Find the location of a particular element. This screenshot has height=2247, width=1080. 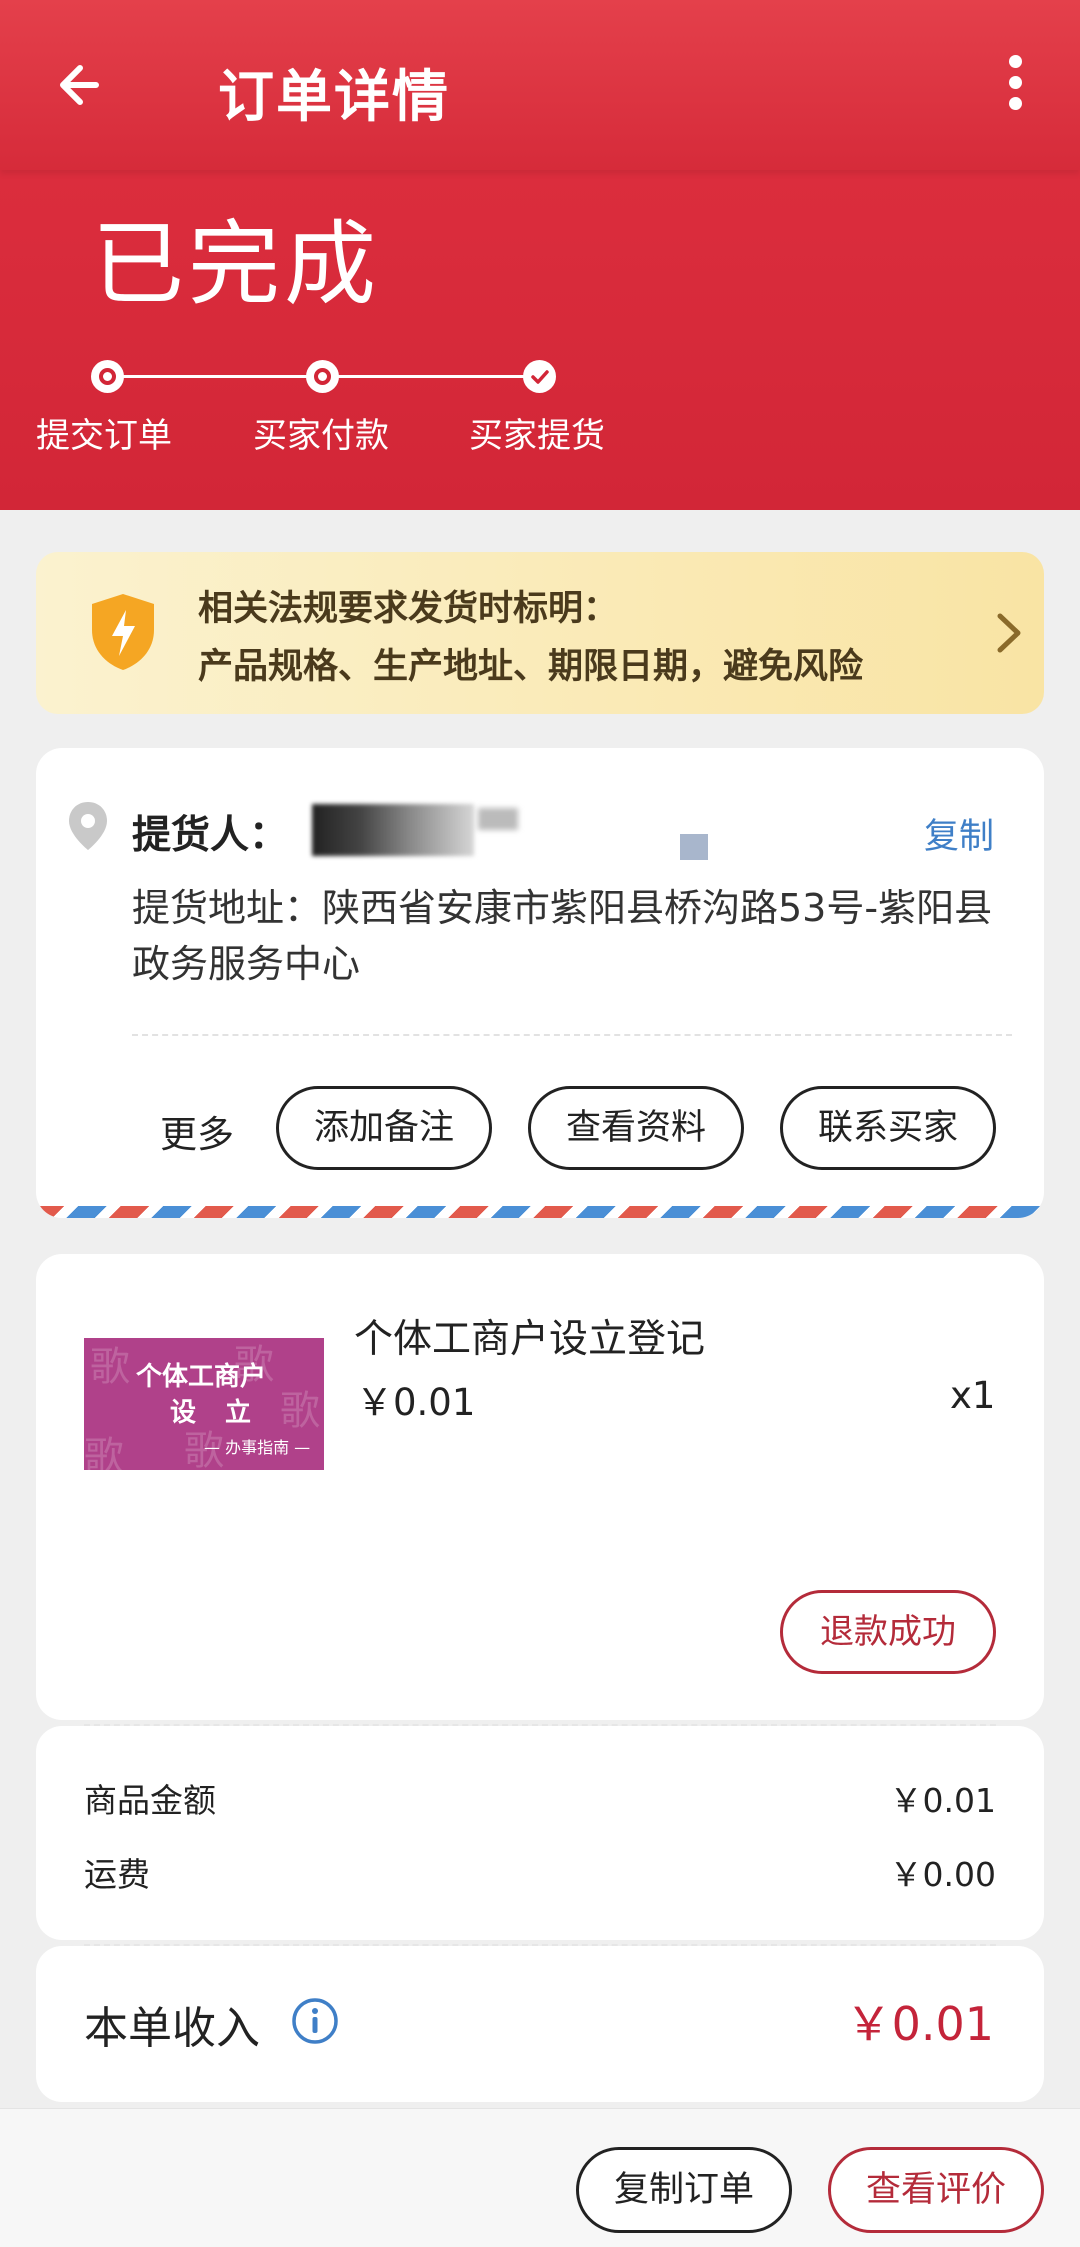

view-review-button: 查看评价 is located at coordinates (936, 2190).